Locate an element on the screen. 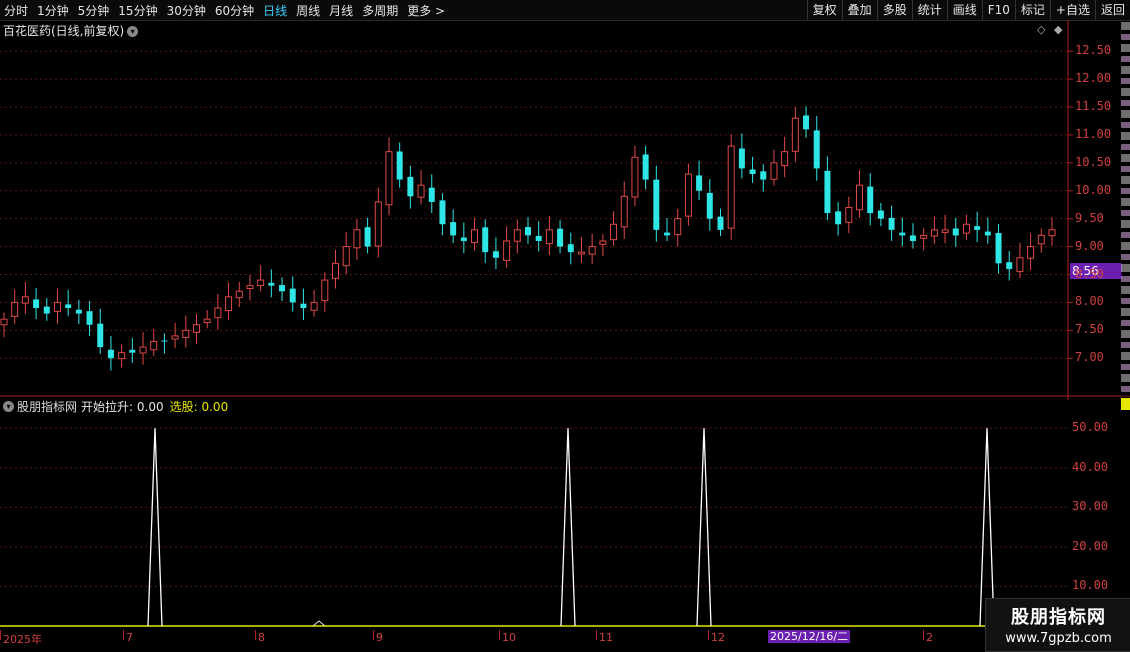  field1-label: 开始拉升: is located at coordinates (107, 407).